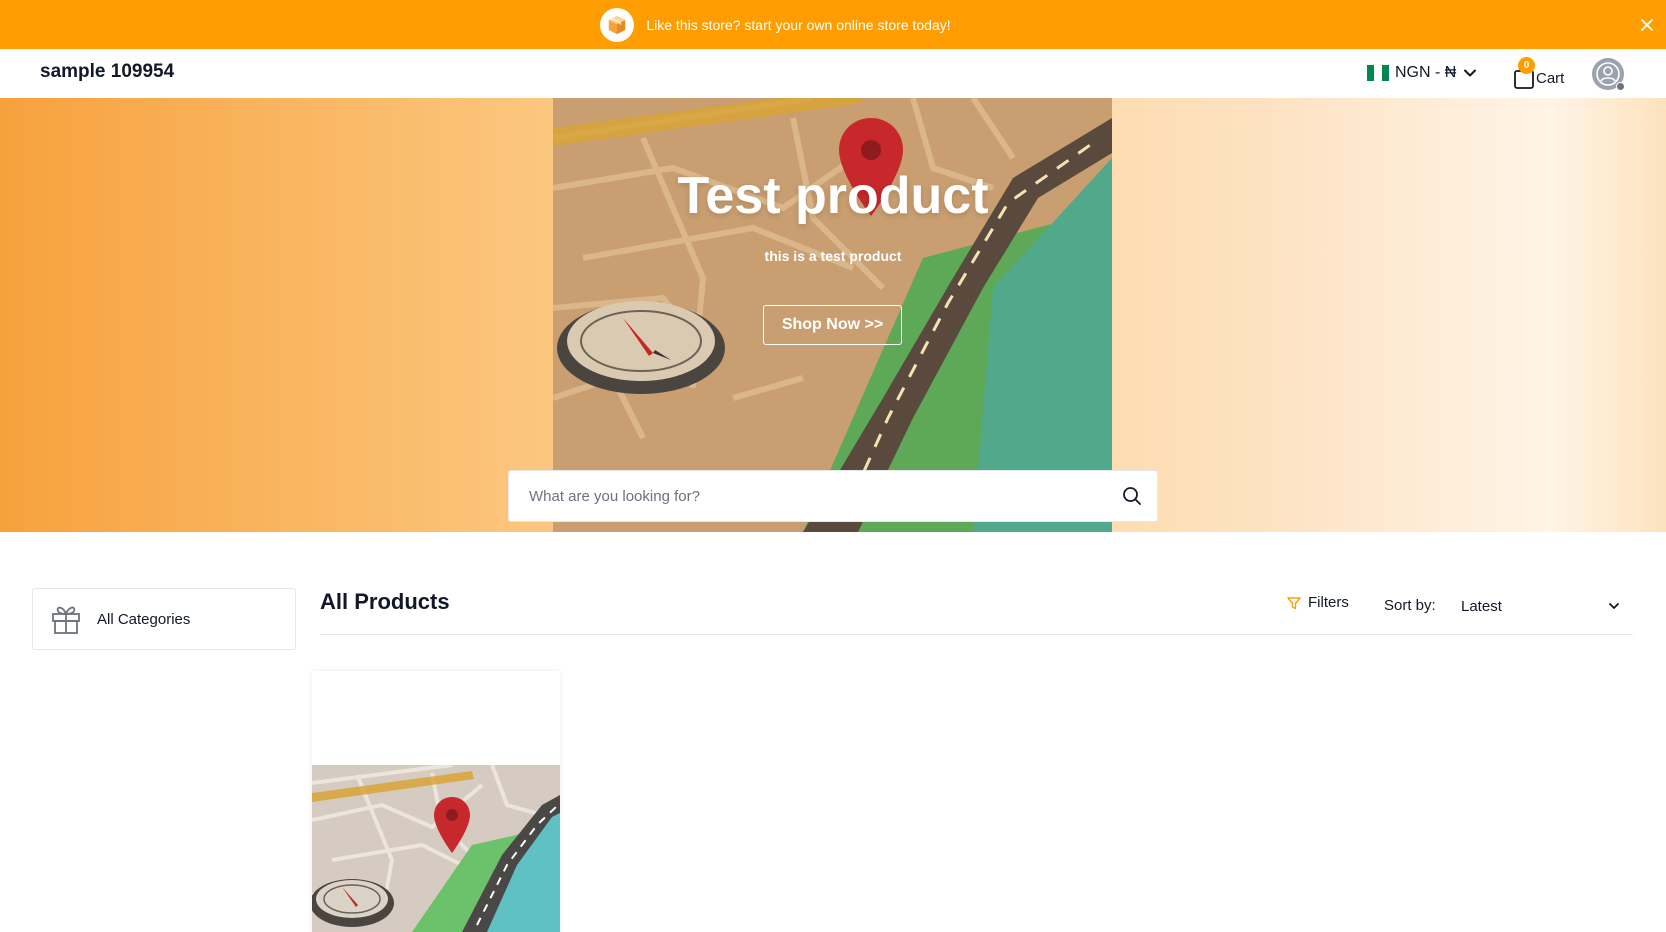 This screenshot has height=932, width=1666. Describe the element at coordinates (1410, 605) in the screenshot. I see `sort-label: Sort by:` at that location.